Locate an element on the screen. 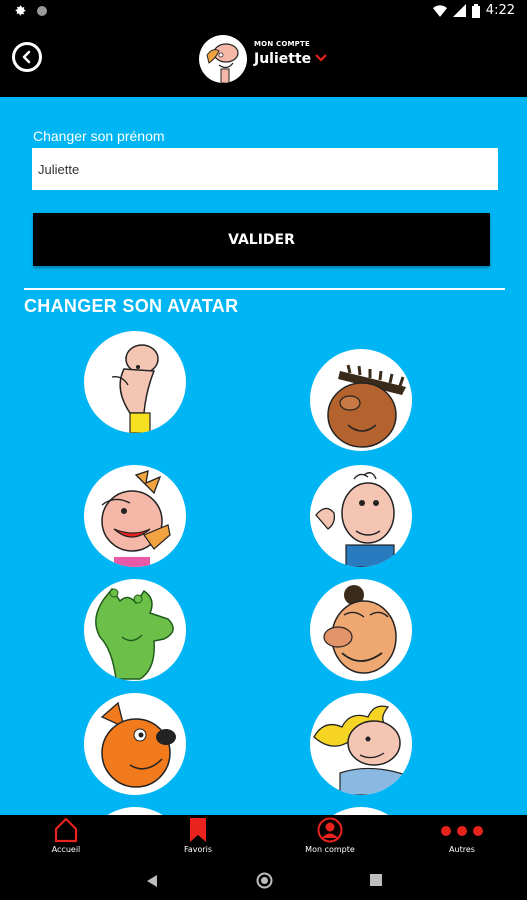  chevron-left-icon is located at coordinates (26, 57).